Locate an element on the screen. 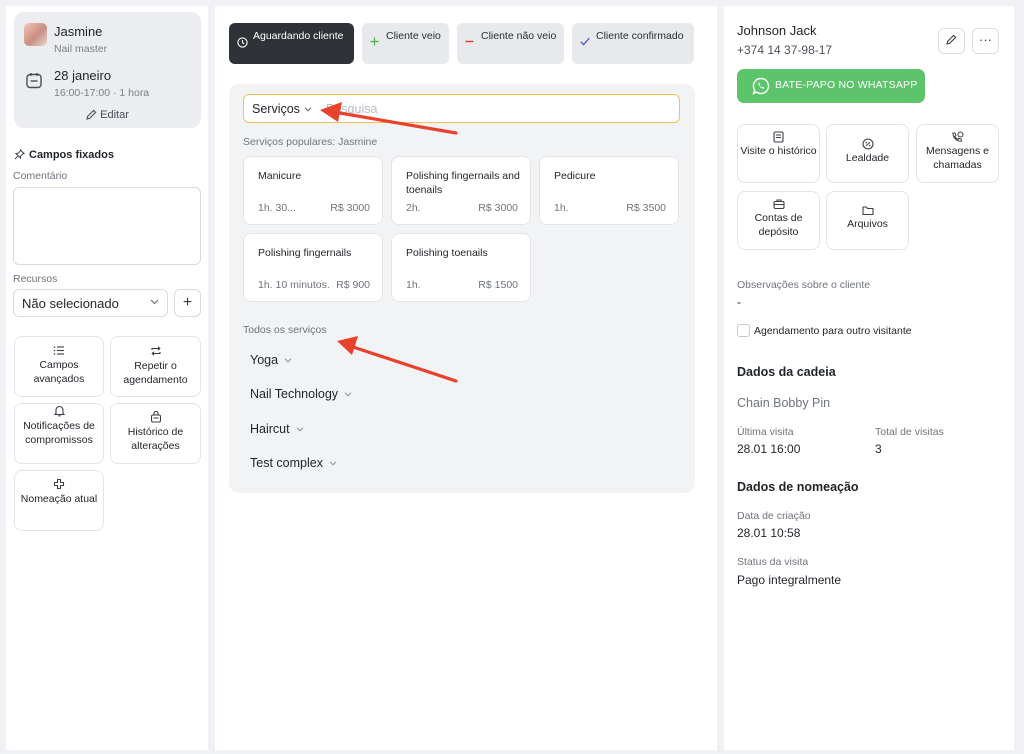  calendar-icon is located at coordinates (34, 81).